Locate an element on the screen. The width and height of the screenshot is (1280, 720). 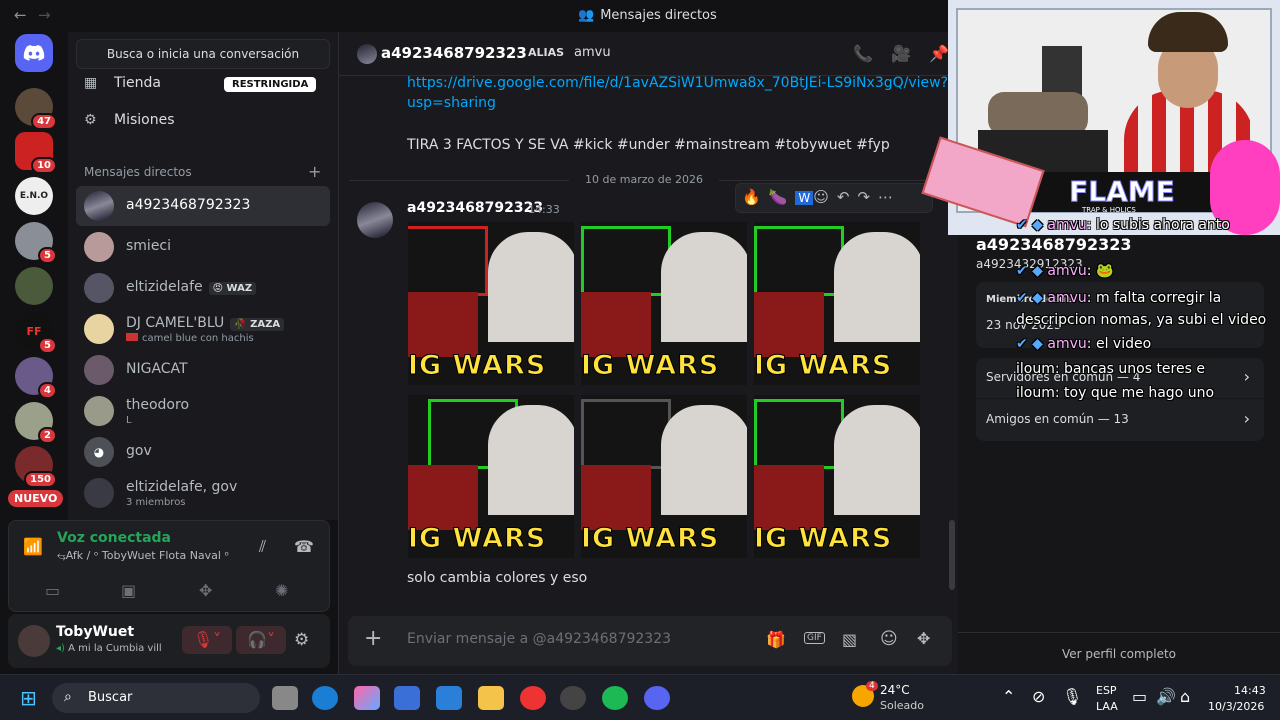
mute-mic-button: 🎙˅ is located at coordinates (207, 640).